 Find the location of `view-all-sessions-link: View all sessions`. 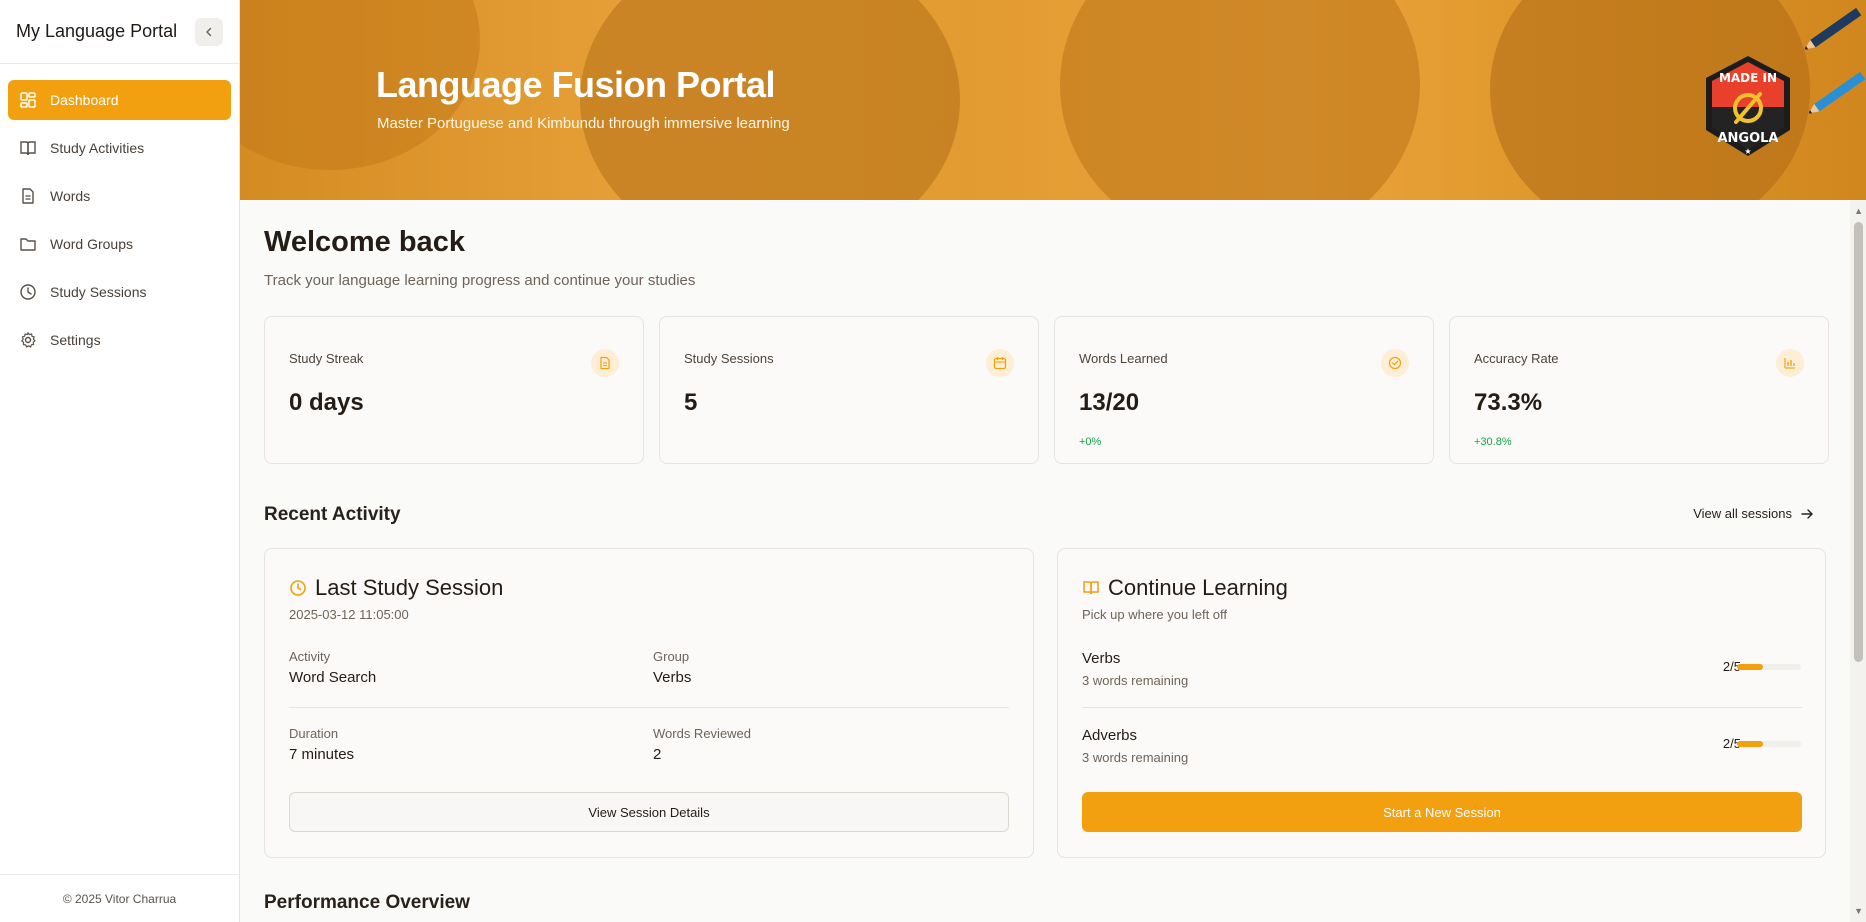

view-all-sessions-link: View all sessions is located at coordinates (1753, 513).